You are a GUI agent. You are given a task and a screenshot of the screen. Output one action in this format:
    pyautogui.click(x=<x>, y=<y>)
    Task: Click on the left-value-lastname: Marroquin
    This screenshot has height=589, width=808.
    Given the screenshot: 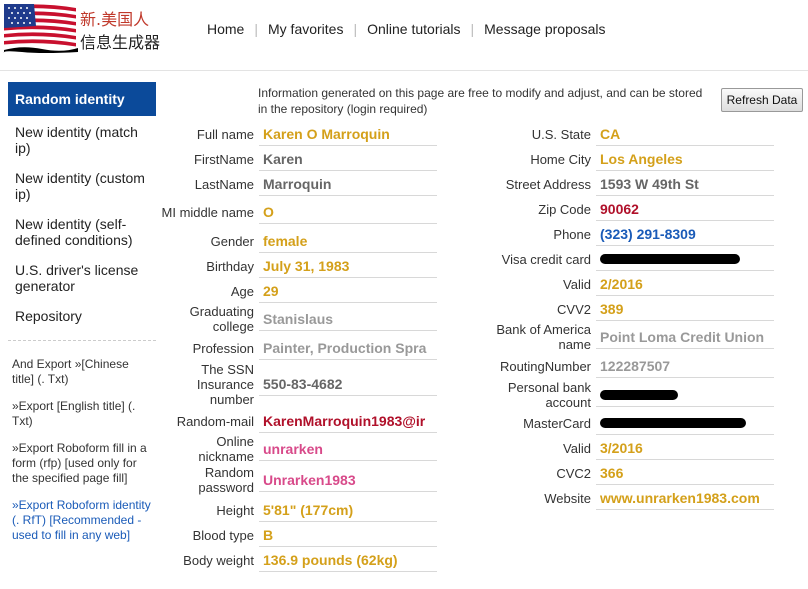 What is the action you would take?
    pyautogui.click(x=348, y=184)
    